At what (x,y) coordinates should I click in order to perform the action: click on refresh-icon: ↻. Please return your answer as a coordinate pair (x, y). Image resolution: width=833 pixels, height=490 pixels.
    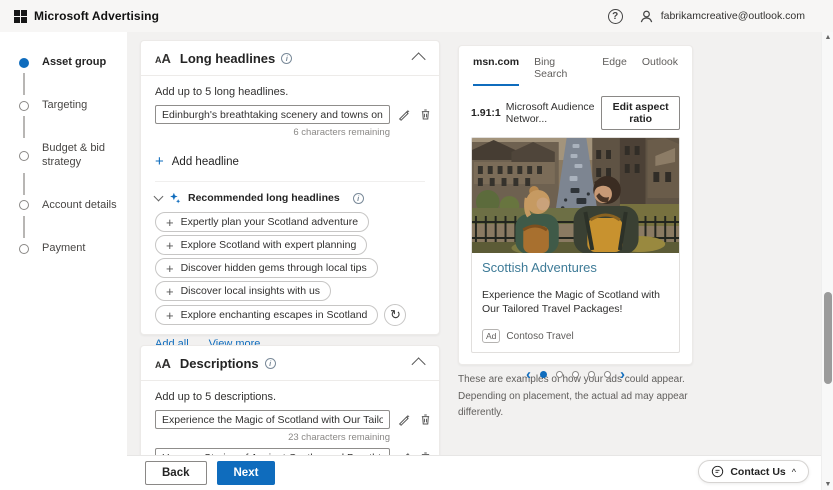
    Looking at the image, I should click on (395, 314).